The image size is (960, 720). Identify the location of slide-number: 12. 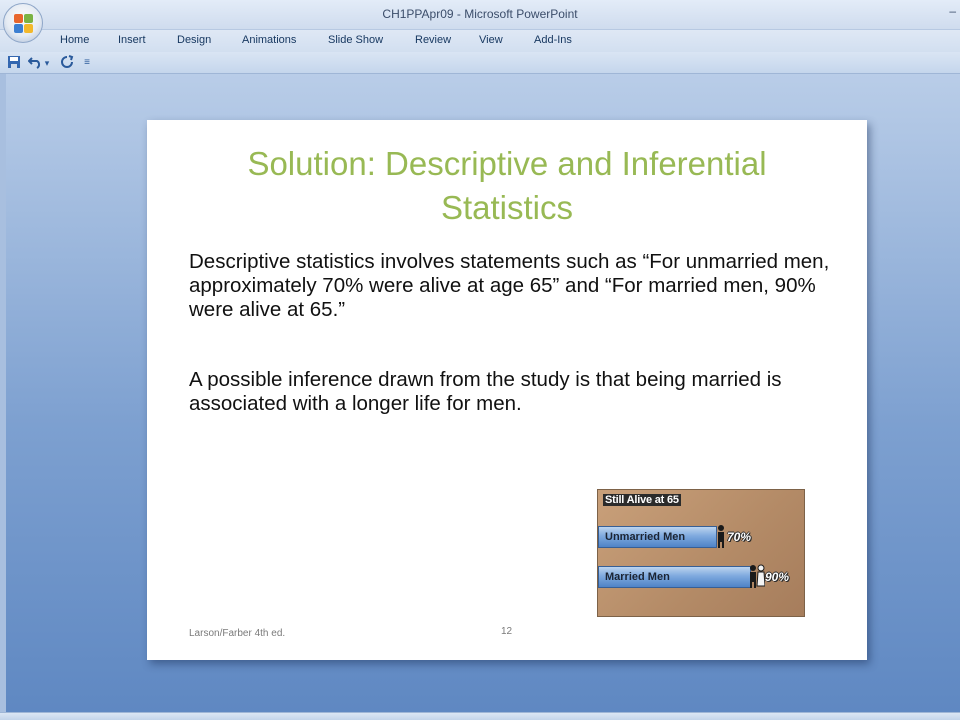
(507, 631).